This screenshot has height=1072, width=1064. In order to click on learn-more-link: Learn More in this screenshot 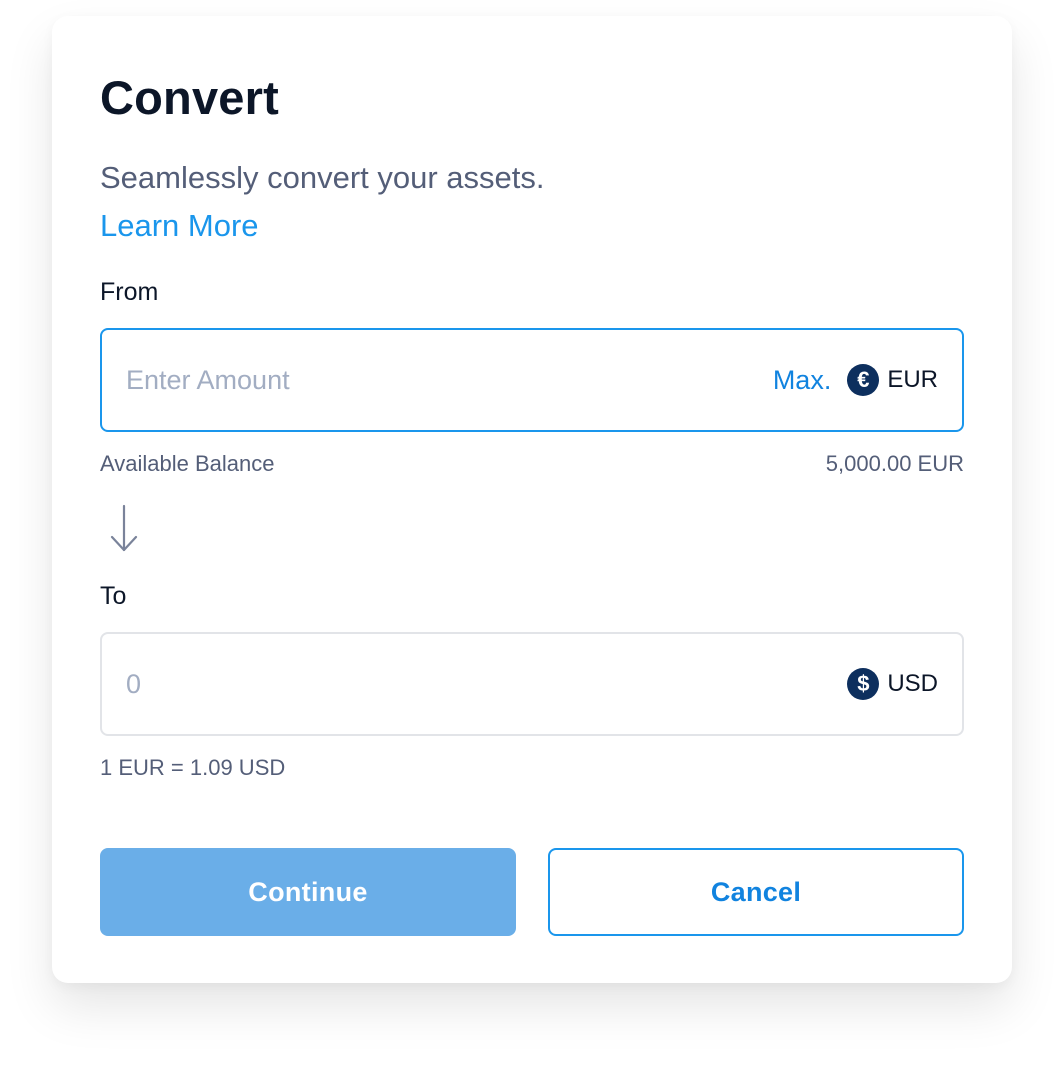, I will do `click(179, 226)`.